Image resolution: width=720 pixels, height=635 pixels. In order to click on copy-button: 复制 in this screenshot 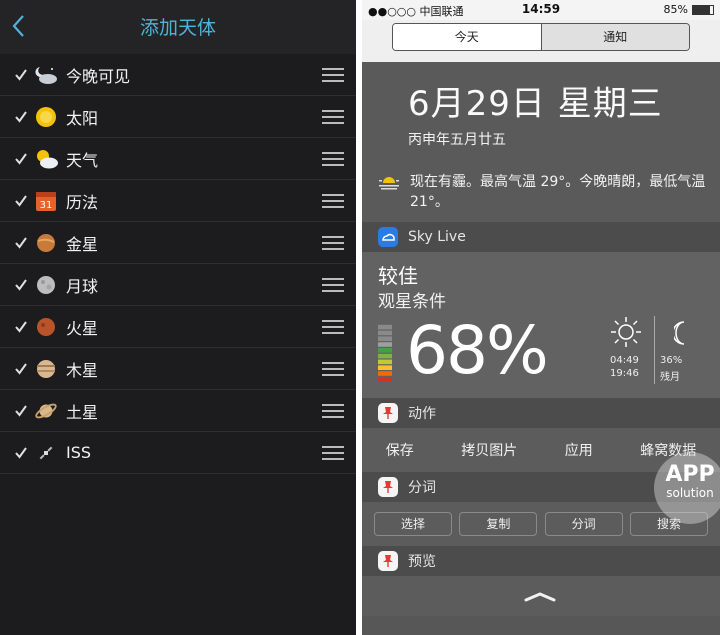, I will do `click(498, 524)`.